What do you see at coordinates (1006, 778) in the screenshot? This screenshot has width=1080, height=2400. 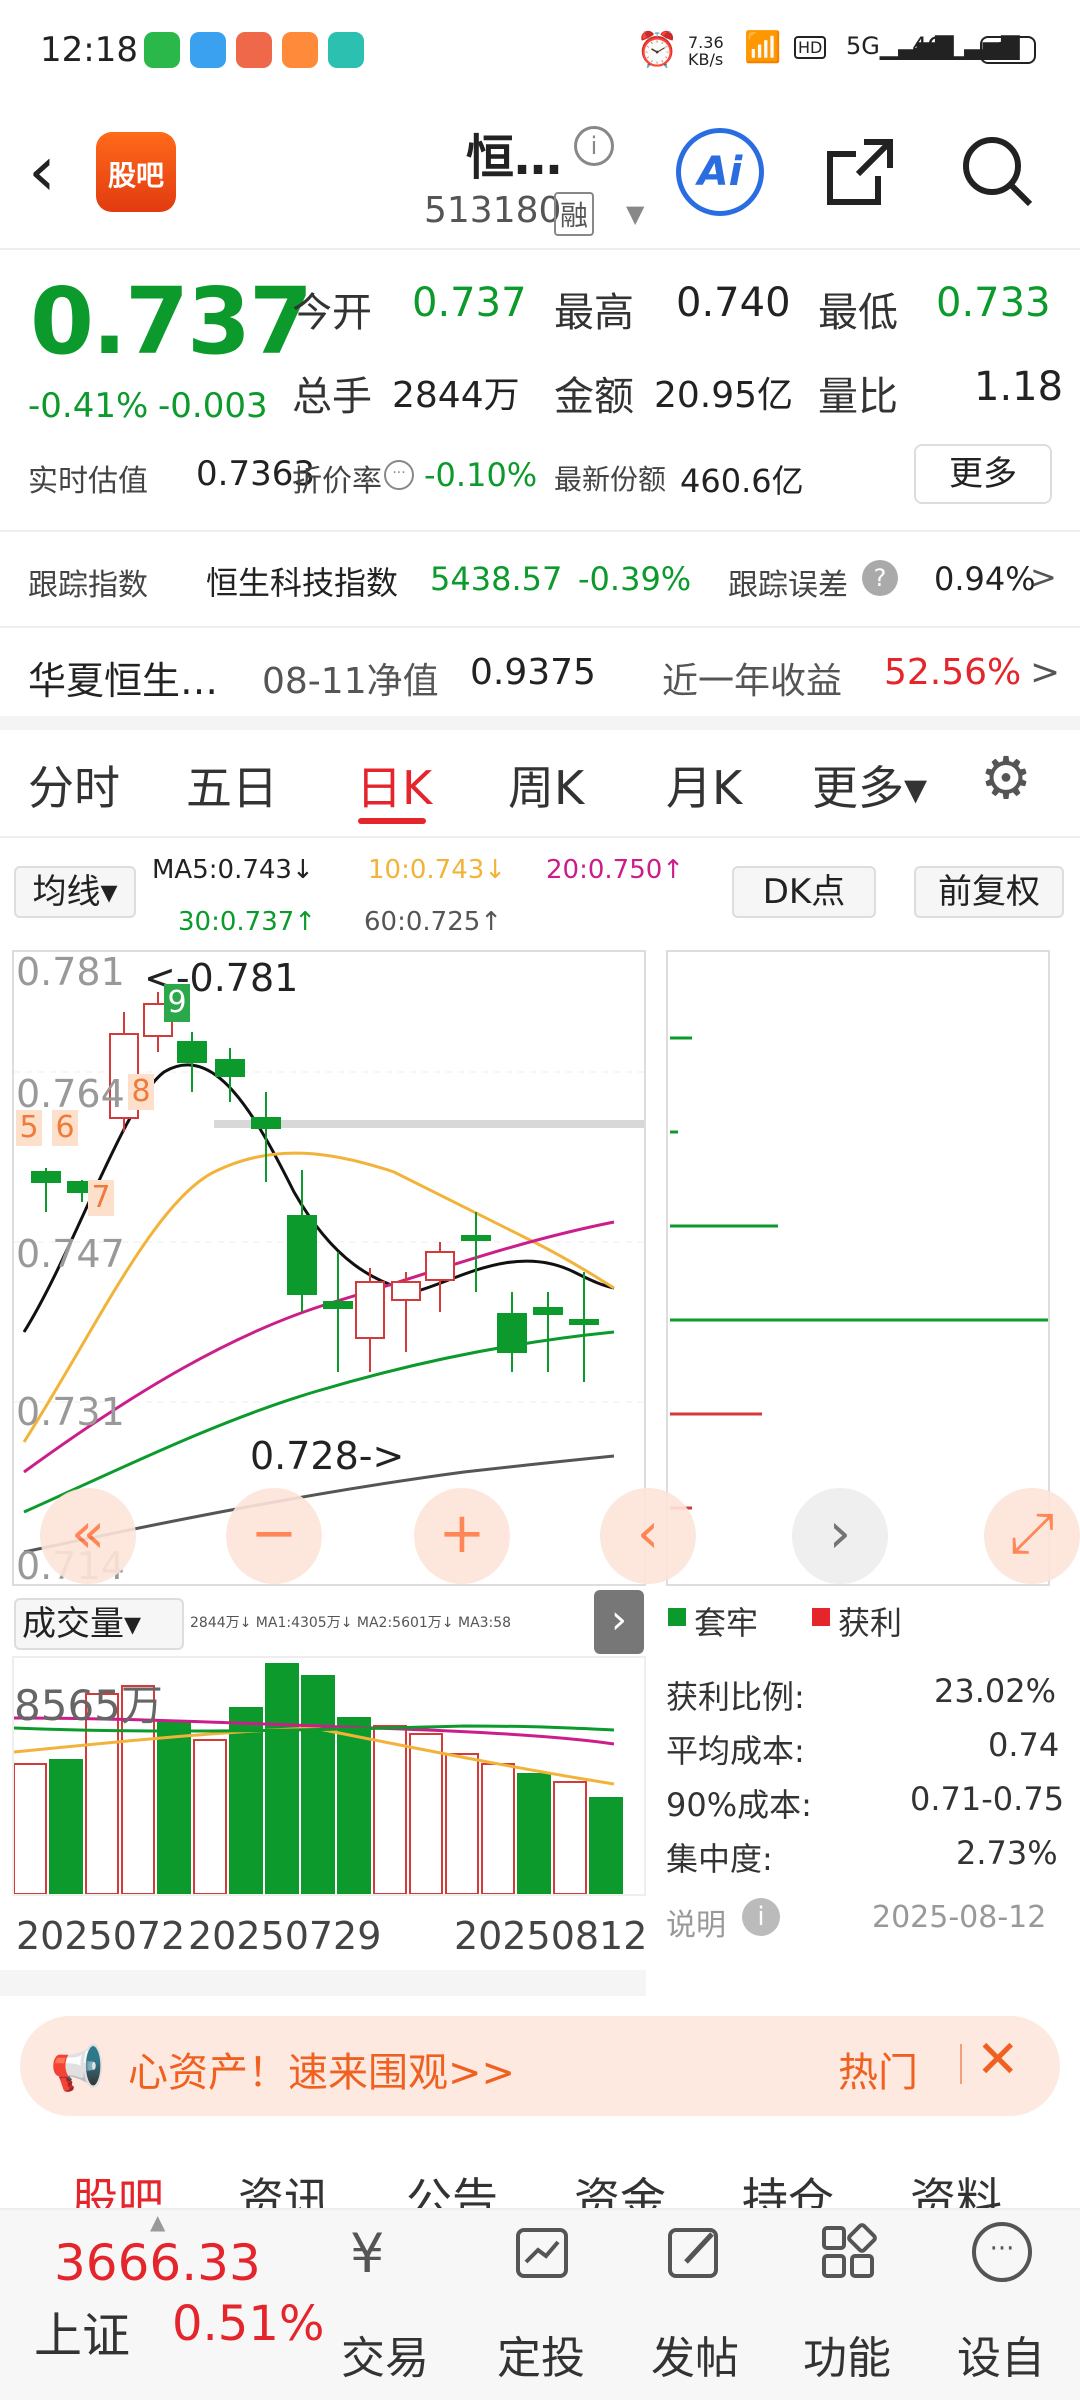 I see `gear-icon: ⚙` at bounding box center [1006, 778].